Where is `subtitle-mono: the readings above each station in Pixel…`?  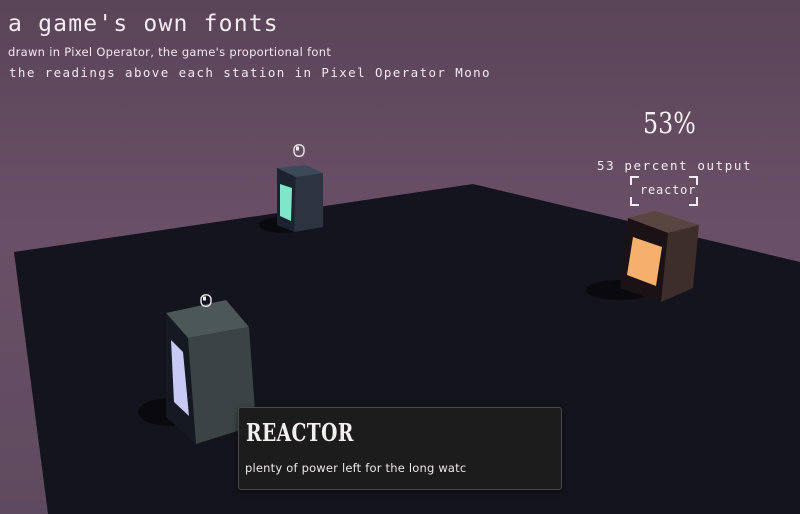 subtitle-mono: the readings above each station in Pixel… is located at coordinates (250, 72).